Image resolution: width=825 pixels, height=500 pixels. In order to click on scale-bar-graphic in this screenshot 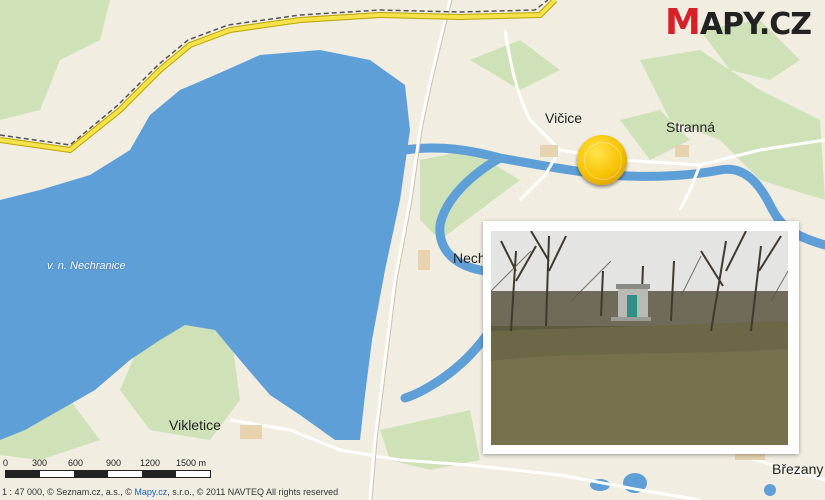, I will do `click(108, 474)`.